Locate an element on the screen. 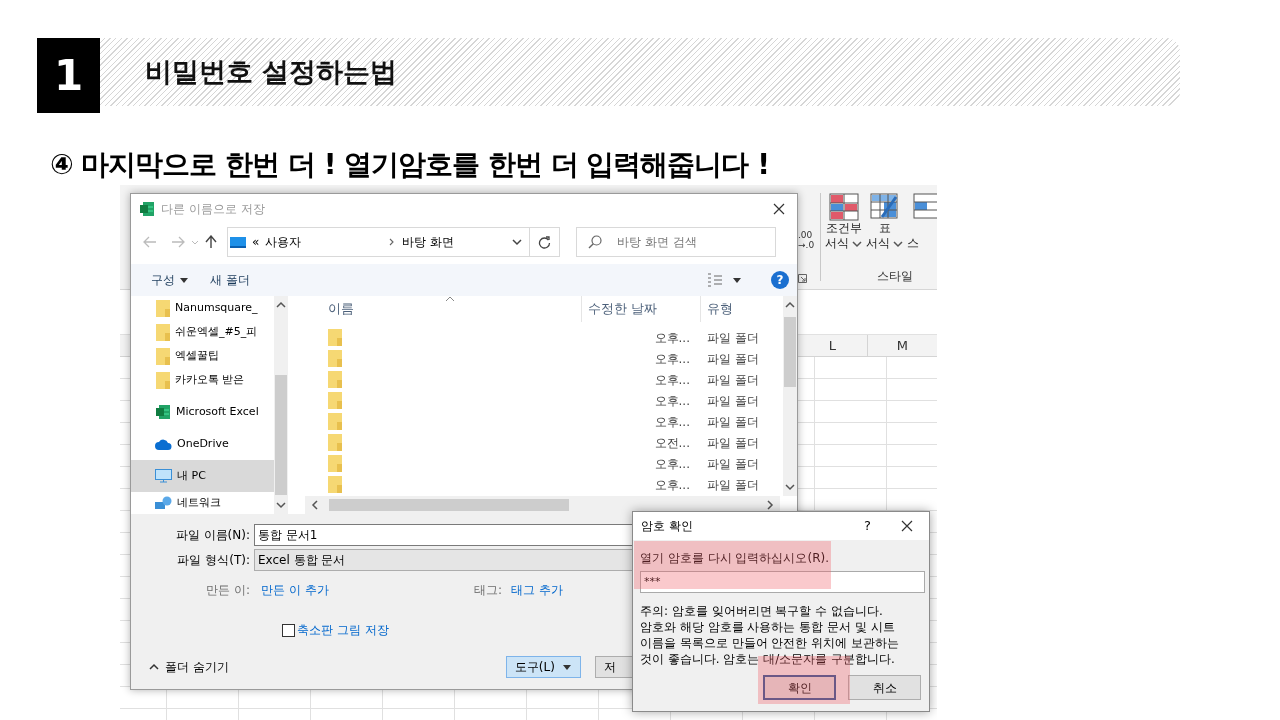  field-label: 태그: is located at coordinates (489, 590).